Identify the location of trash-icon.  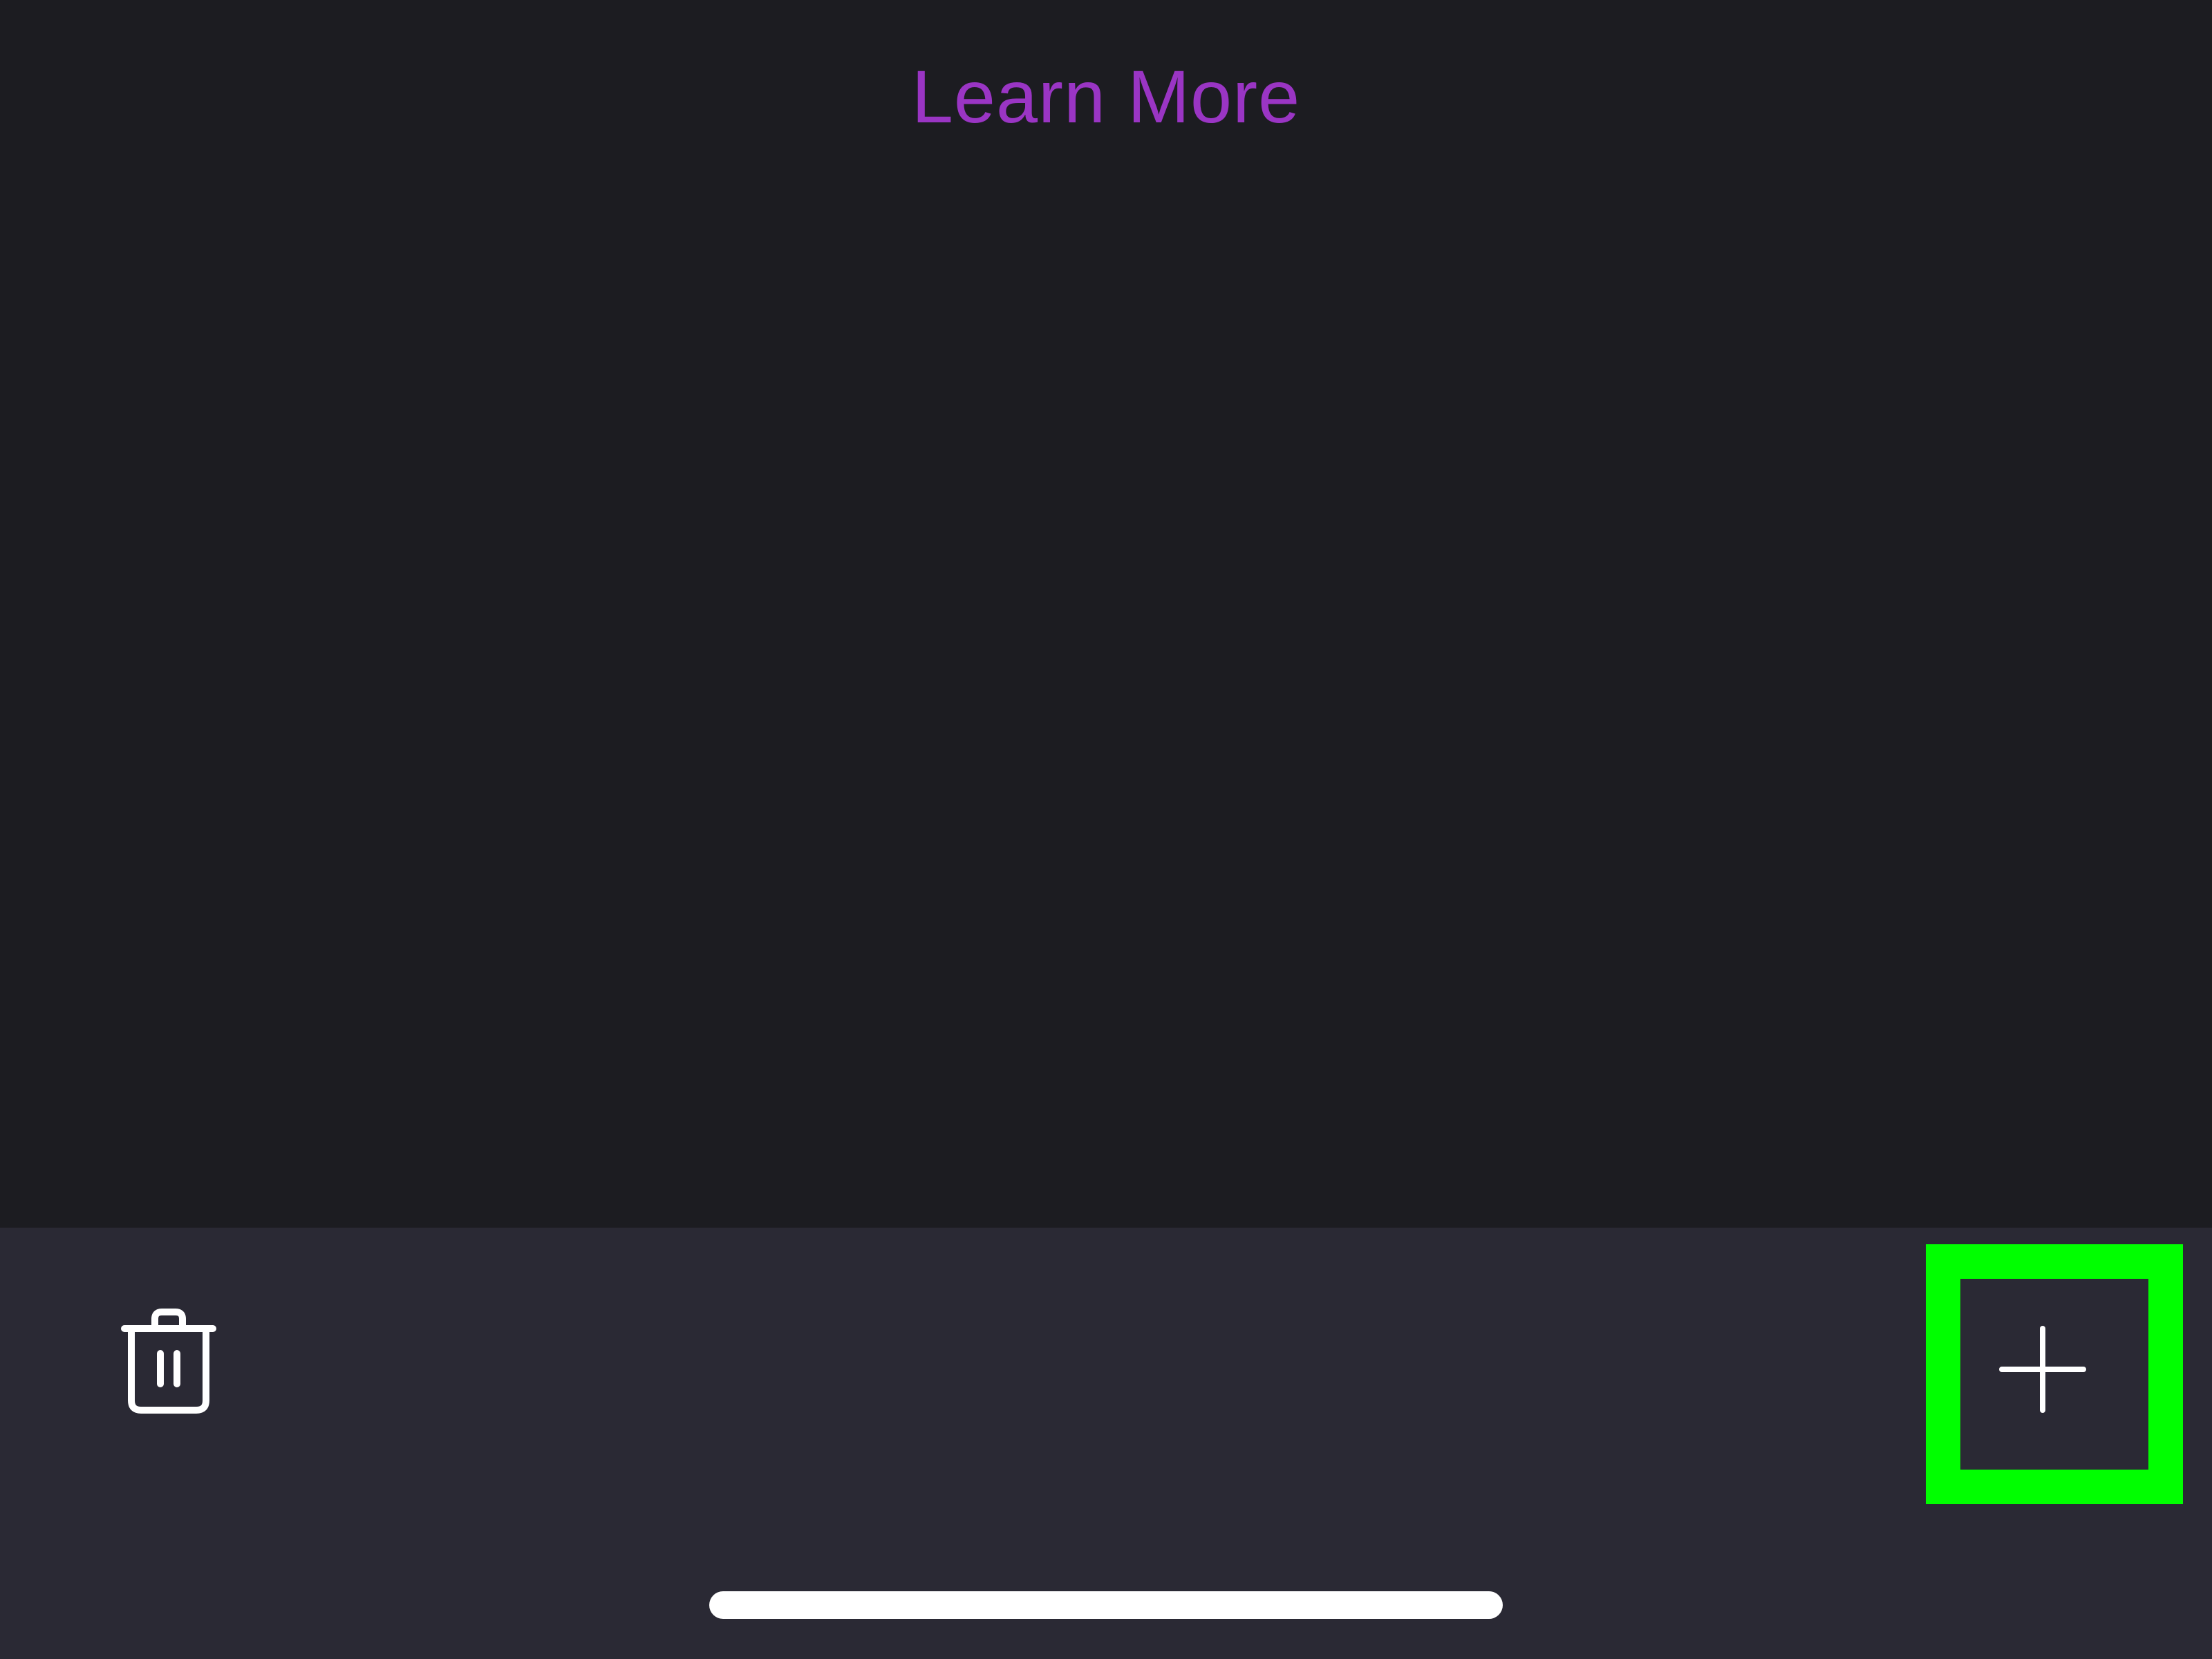
(168, 1361).